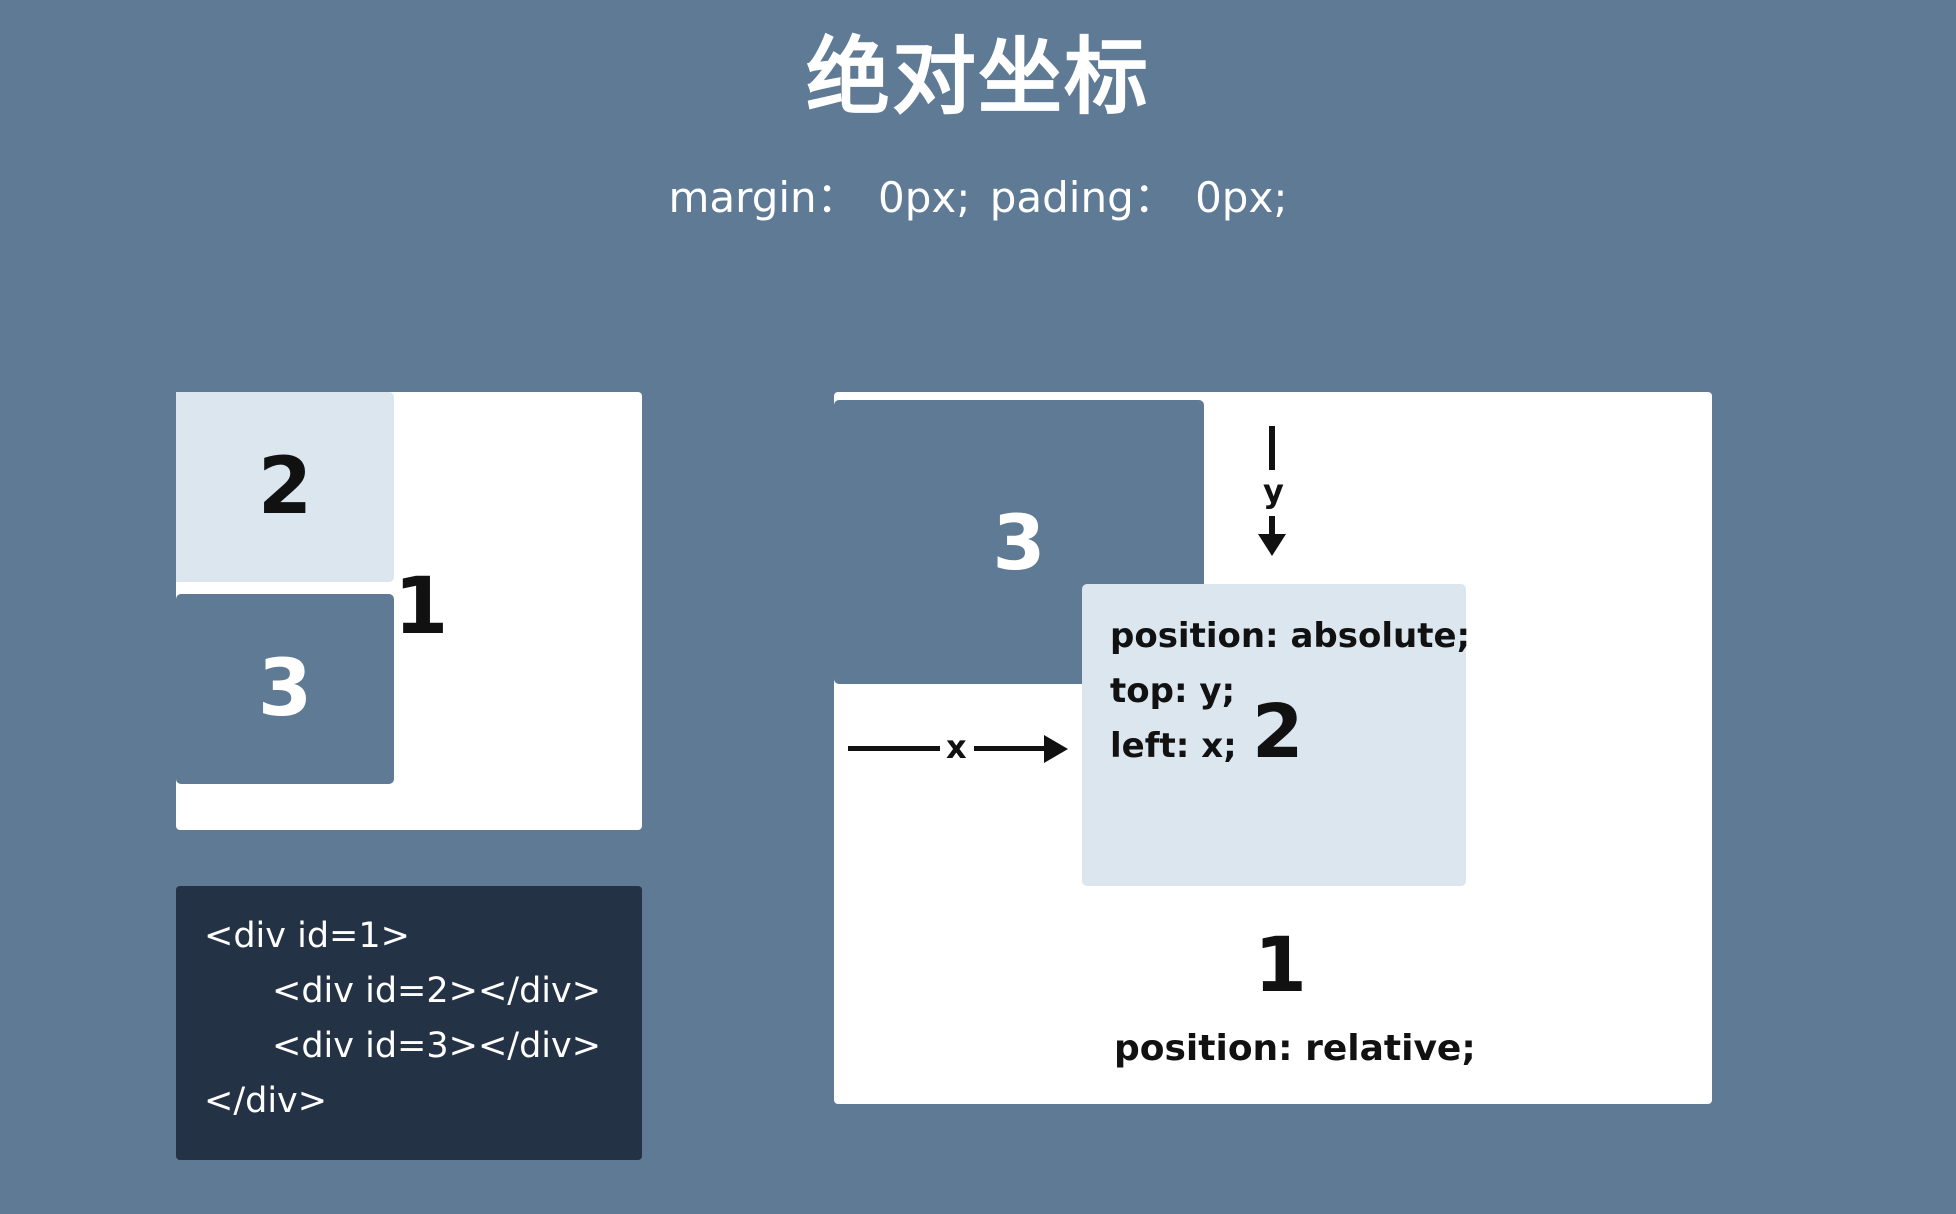 This screenshot has width=1956, height=1214. I want to click on right-box-3-label: 3, so click(1019, 542).